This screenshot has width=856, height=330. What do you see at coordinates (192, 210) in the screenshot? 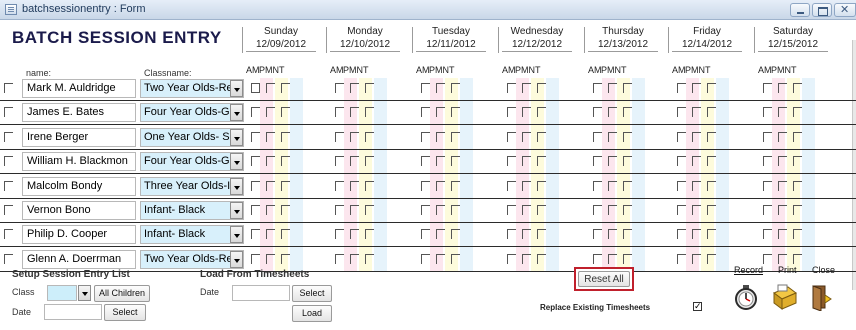
I see `classname-combo: Infant- Black` at bounding box center [192, 210].